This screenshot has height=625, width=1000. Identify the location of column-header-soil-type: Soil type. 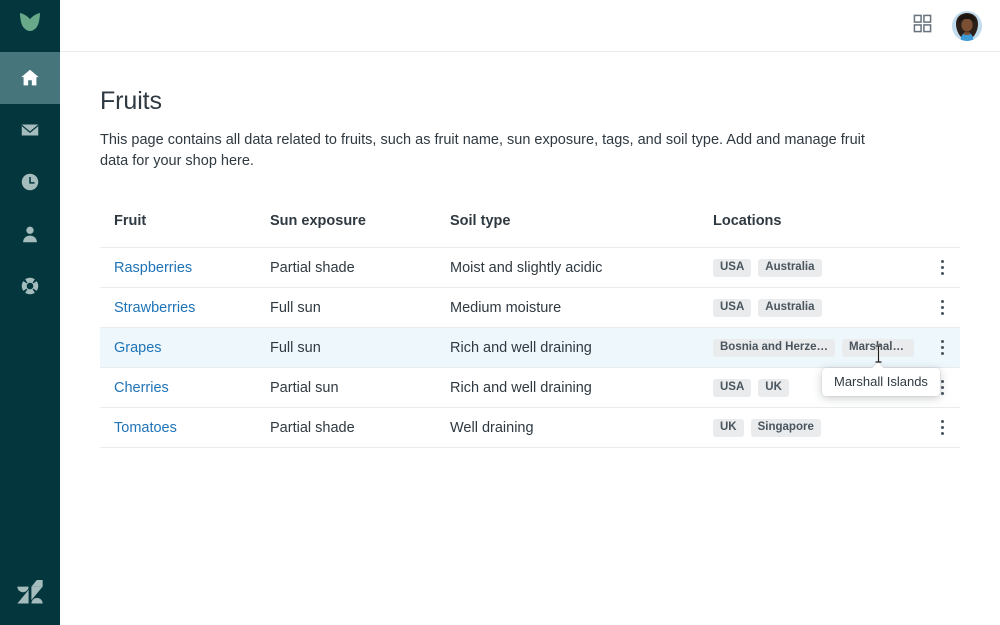
(581, 231).